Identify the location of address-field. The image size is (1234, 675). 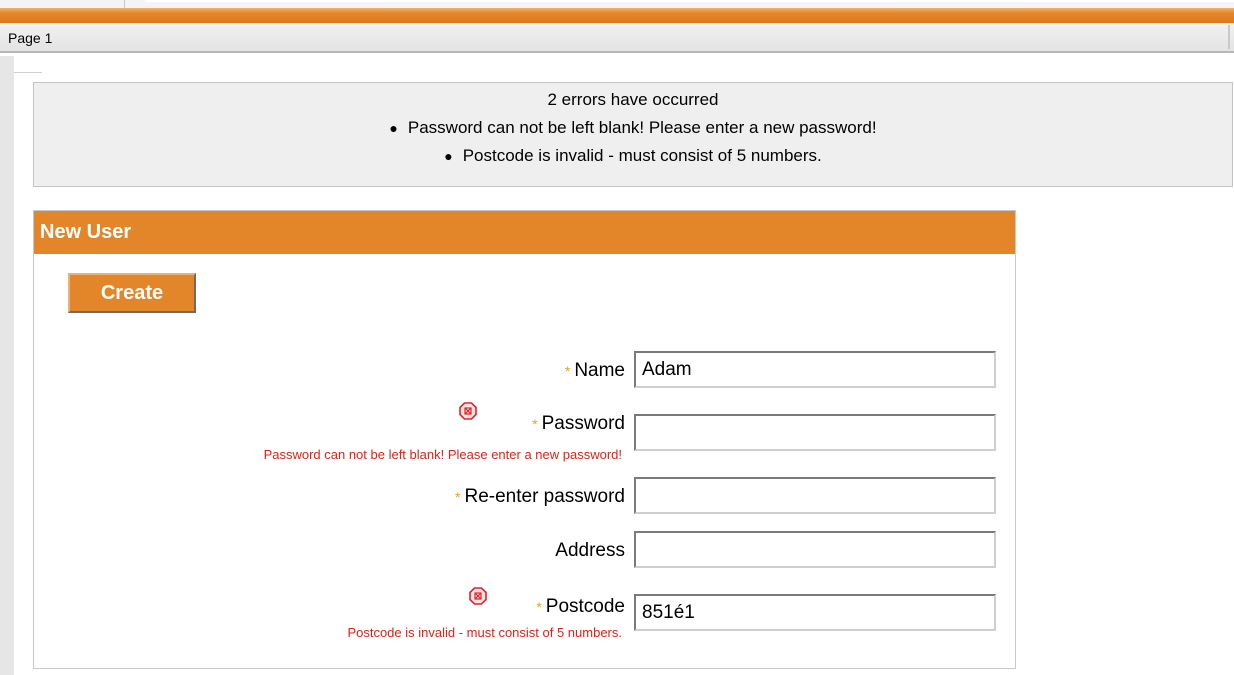
(815, 549).